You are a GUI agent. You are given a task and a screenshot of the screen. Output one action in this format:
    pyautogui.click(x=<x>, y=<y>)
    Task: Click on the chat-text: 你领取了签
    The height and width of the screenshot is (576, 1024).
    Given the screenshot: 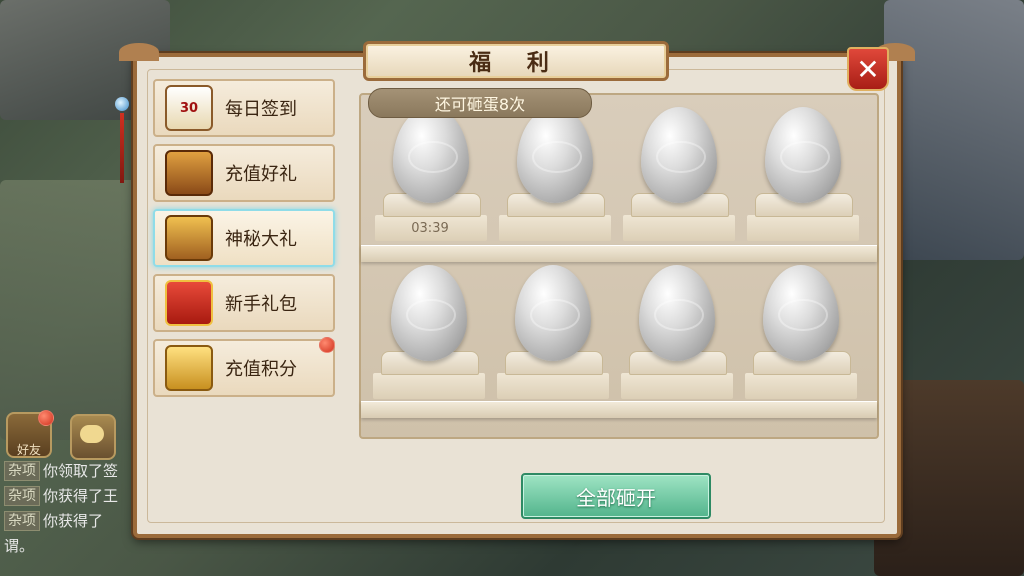 What is the action you would take?
    pyautogui.click(x=81, y=471)
    